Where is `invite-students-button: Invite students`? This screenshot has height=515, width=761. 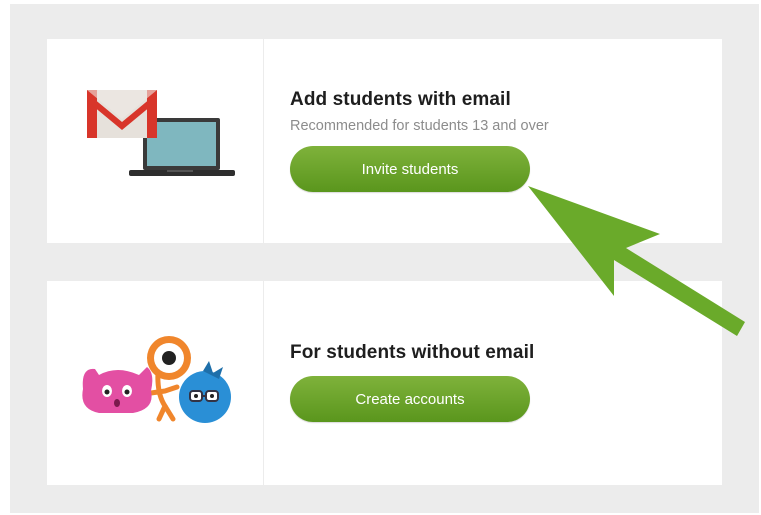
invite-students-button: Invite students is located at coordinates (410, 169).